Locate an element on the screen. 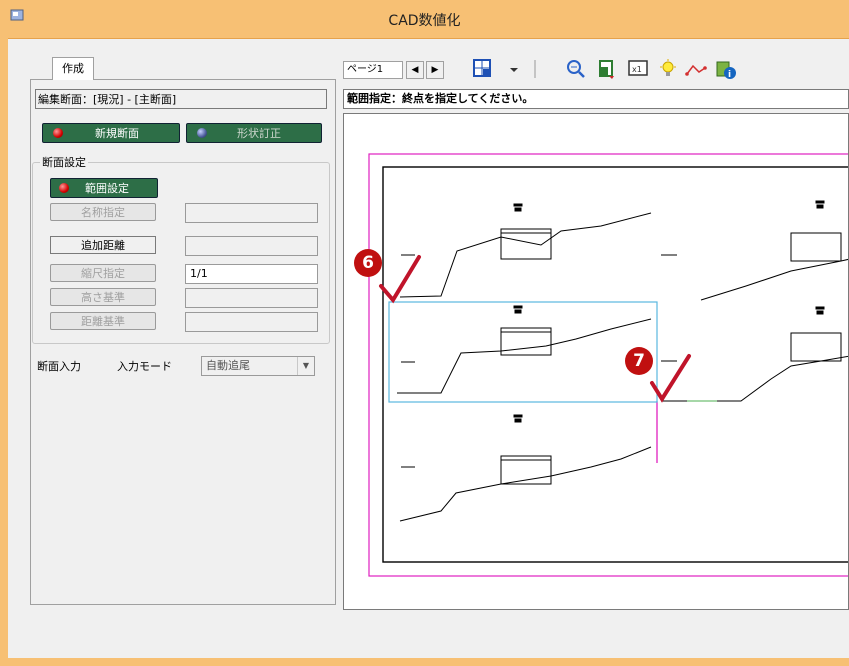 Image resolution: width=849 pixels, height=666 pixels. input-mode-value: 自動追尾 is located at coordinates (228, 365).